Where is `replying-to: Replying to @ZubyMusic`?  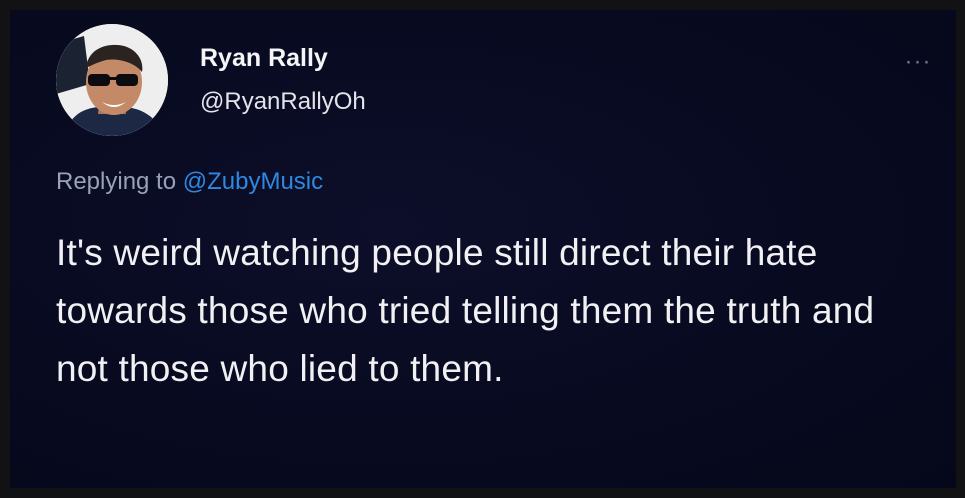 replying-to: Replying to @ZubyMusic is located at coordinates (189, 182).